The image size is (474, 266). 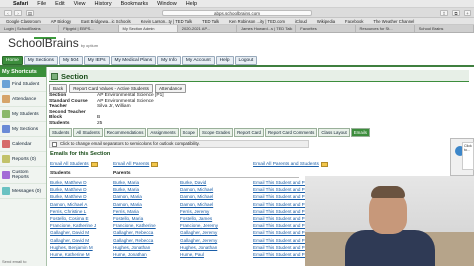 I want to click on student-link: Damon, Michael A, so click(x=73, y=204).